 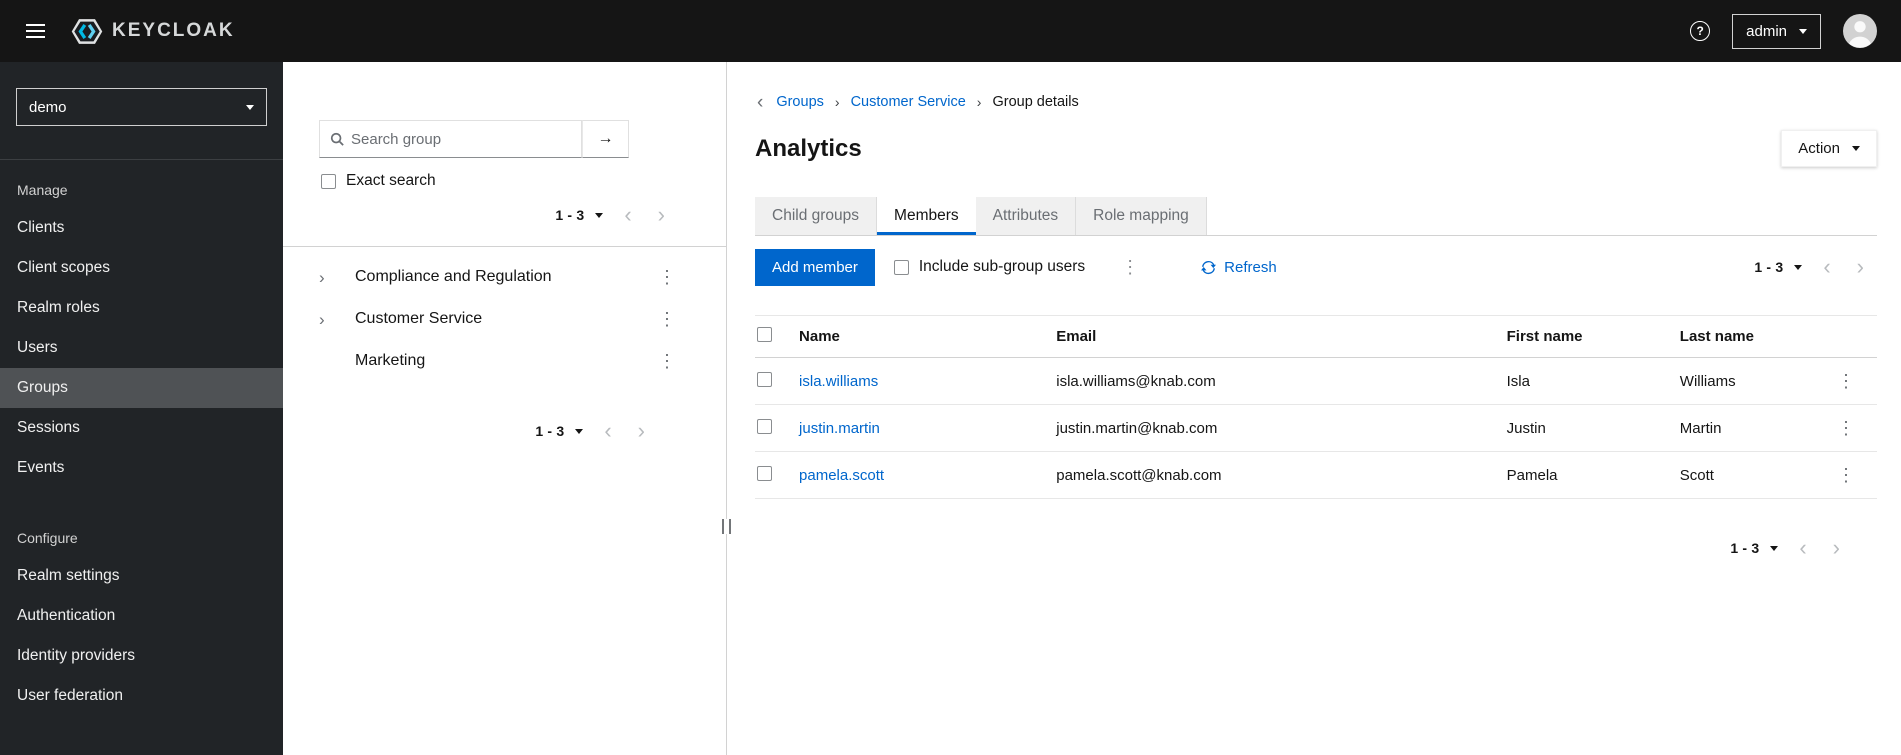 I want to click on member-first-name: Justin, so click(x=1526, y=428).